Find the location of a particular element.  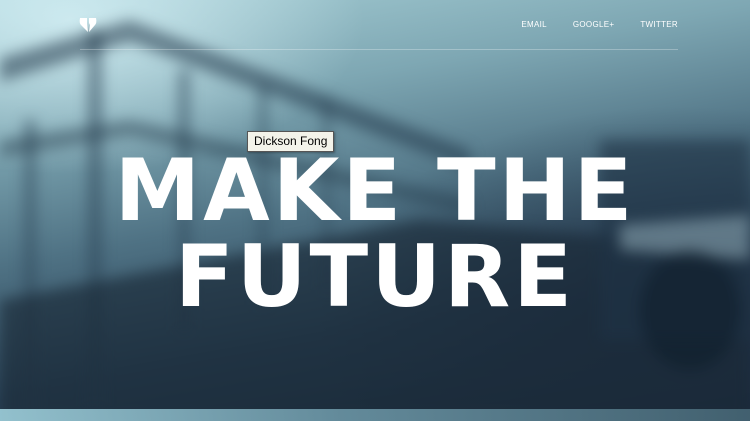

nav-link-google-plus: GOOGLE+ is located at coordinates (593, 24).